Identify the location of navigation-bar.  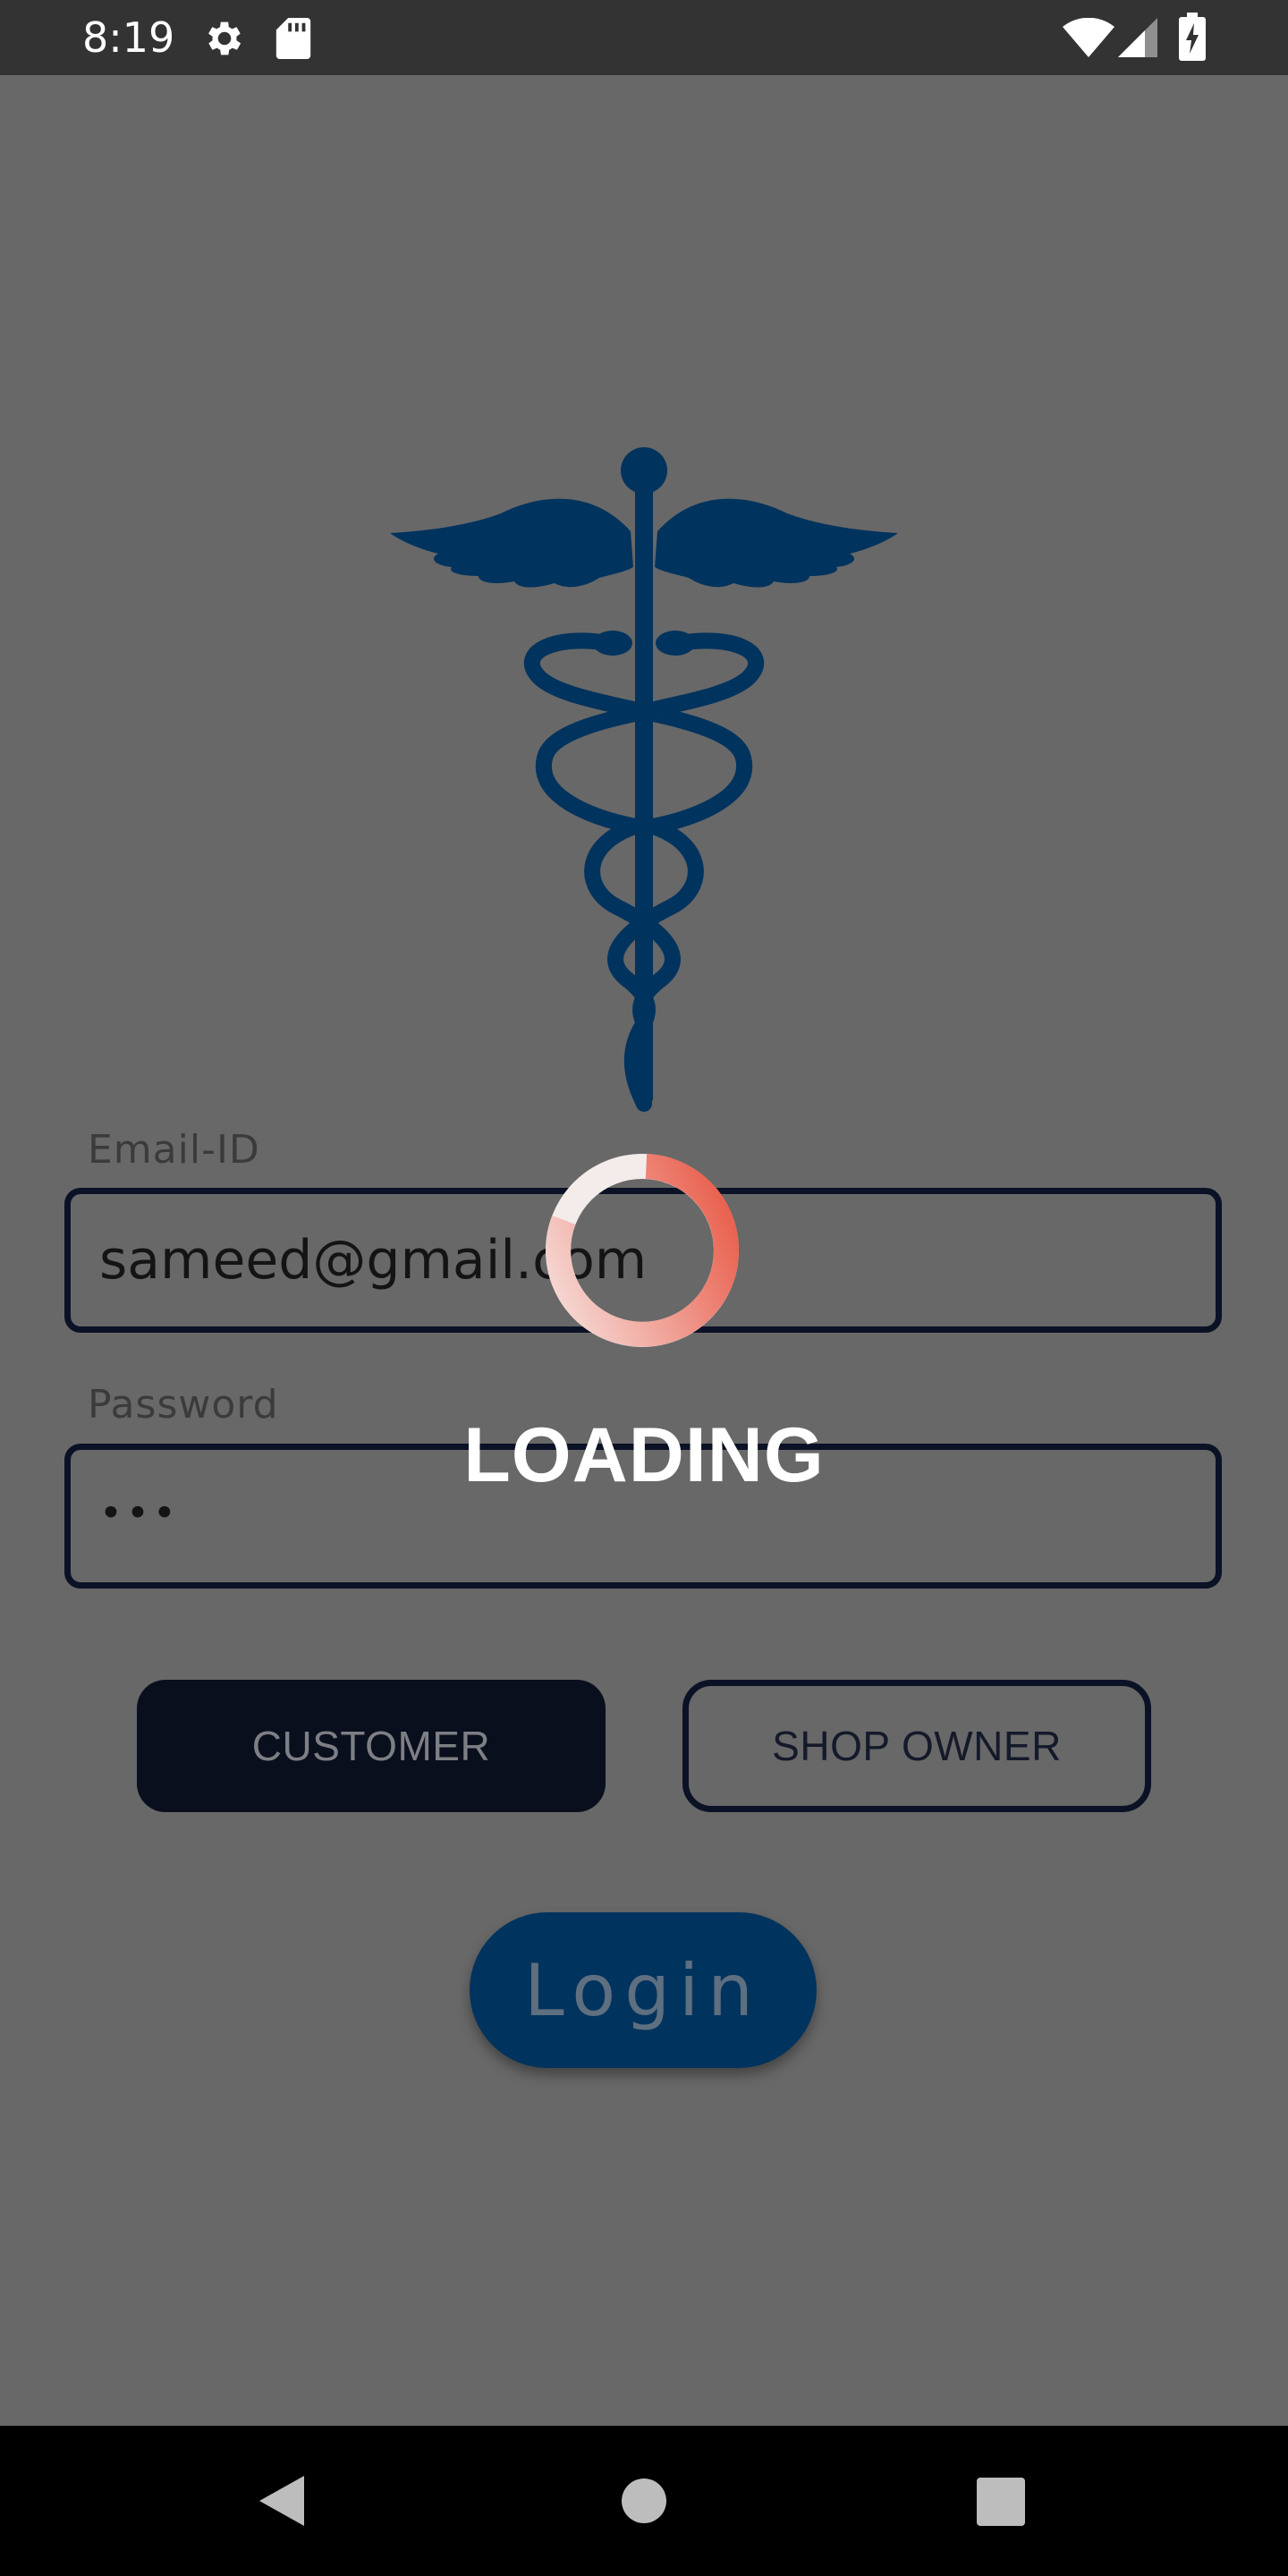
(644, 2501).